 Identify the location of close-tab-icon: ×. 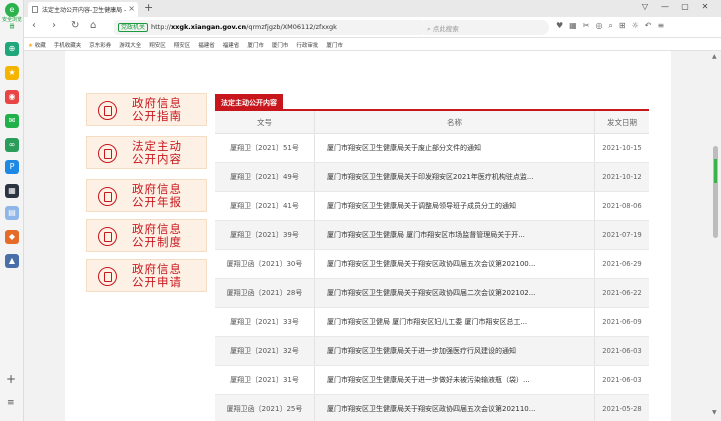
(131, 8).